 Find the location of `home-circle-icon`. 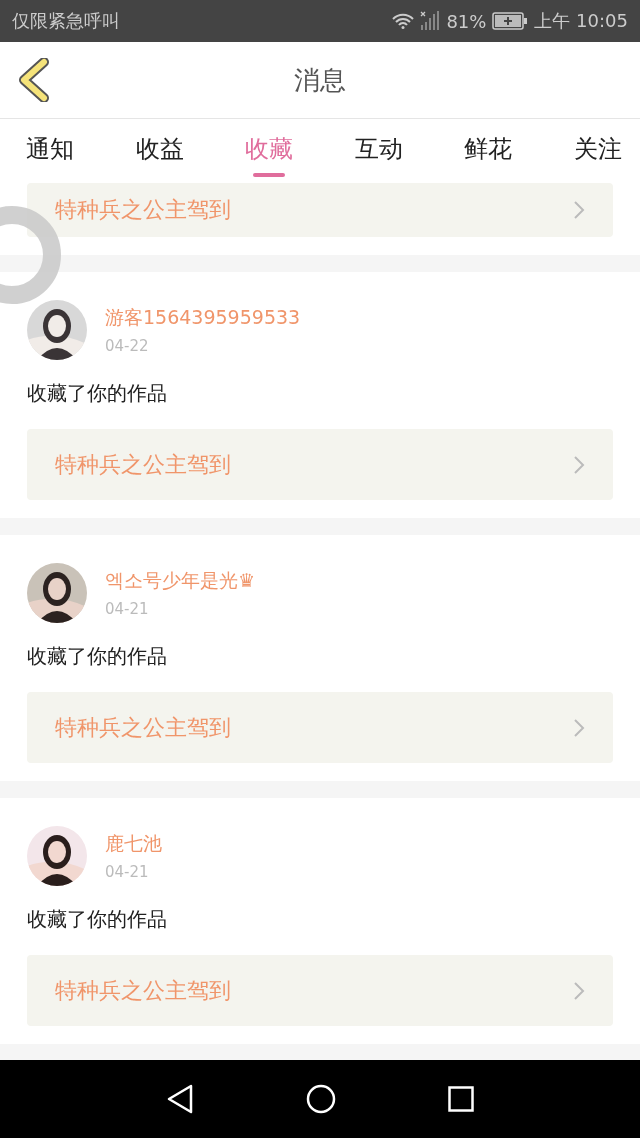

home-circle-icon is located at coordinates (321, 1099).